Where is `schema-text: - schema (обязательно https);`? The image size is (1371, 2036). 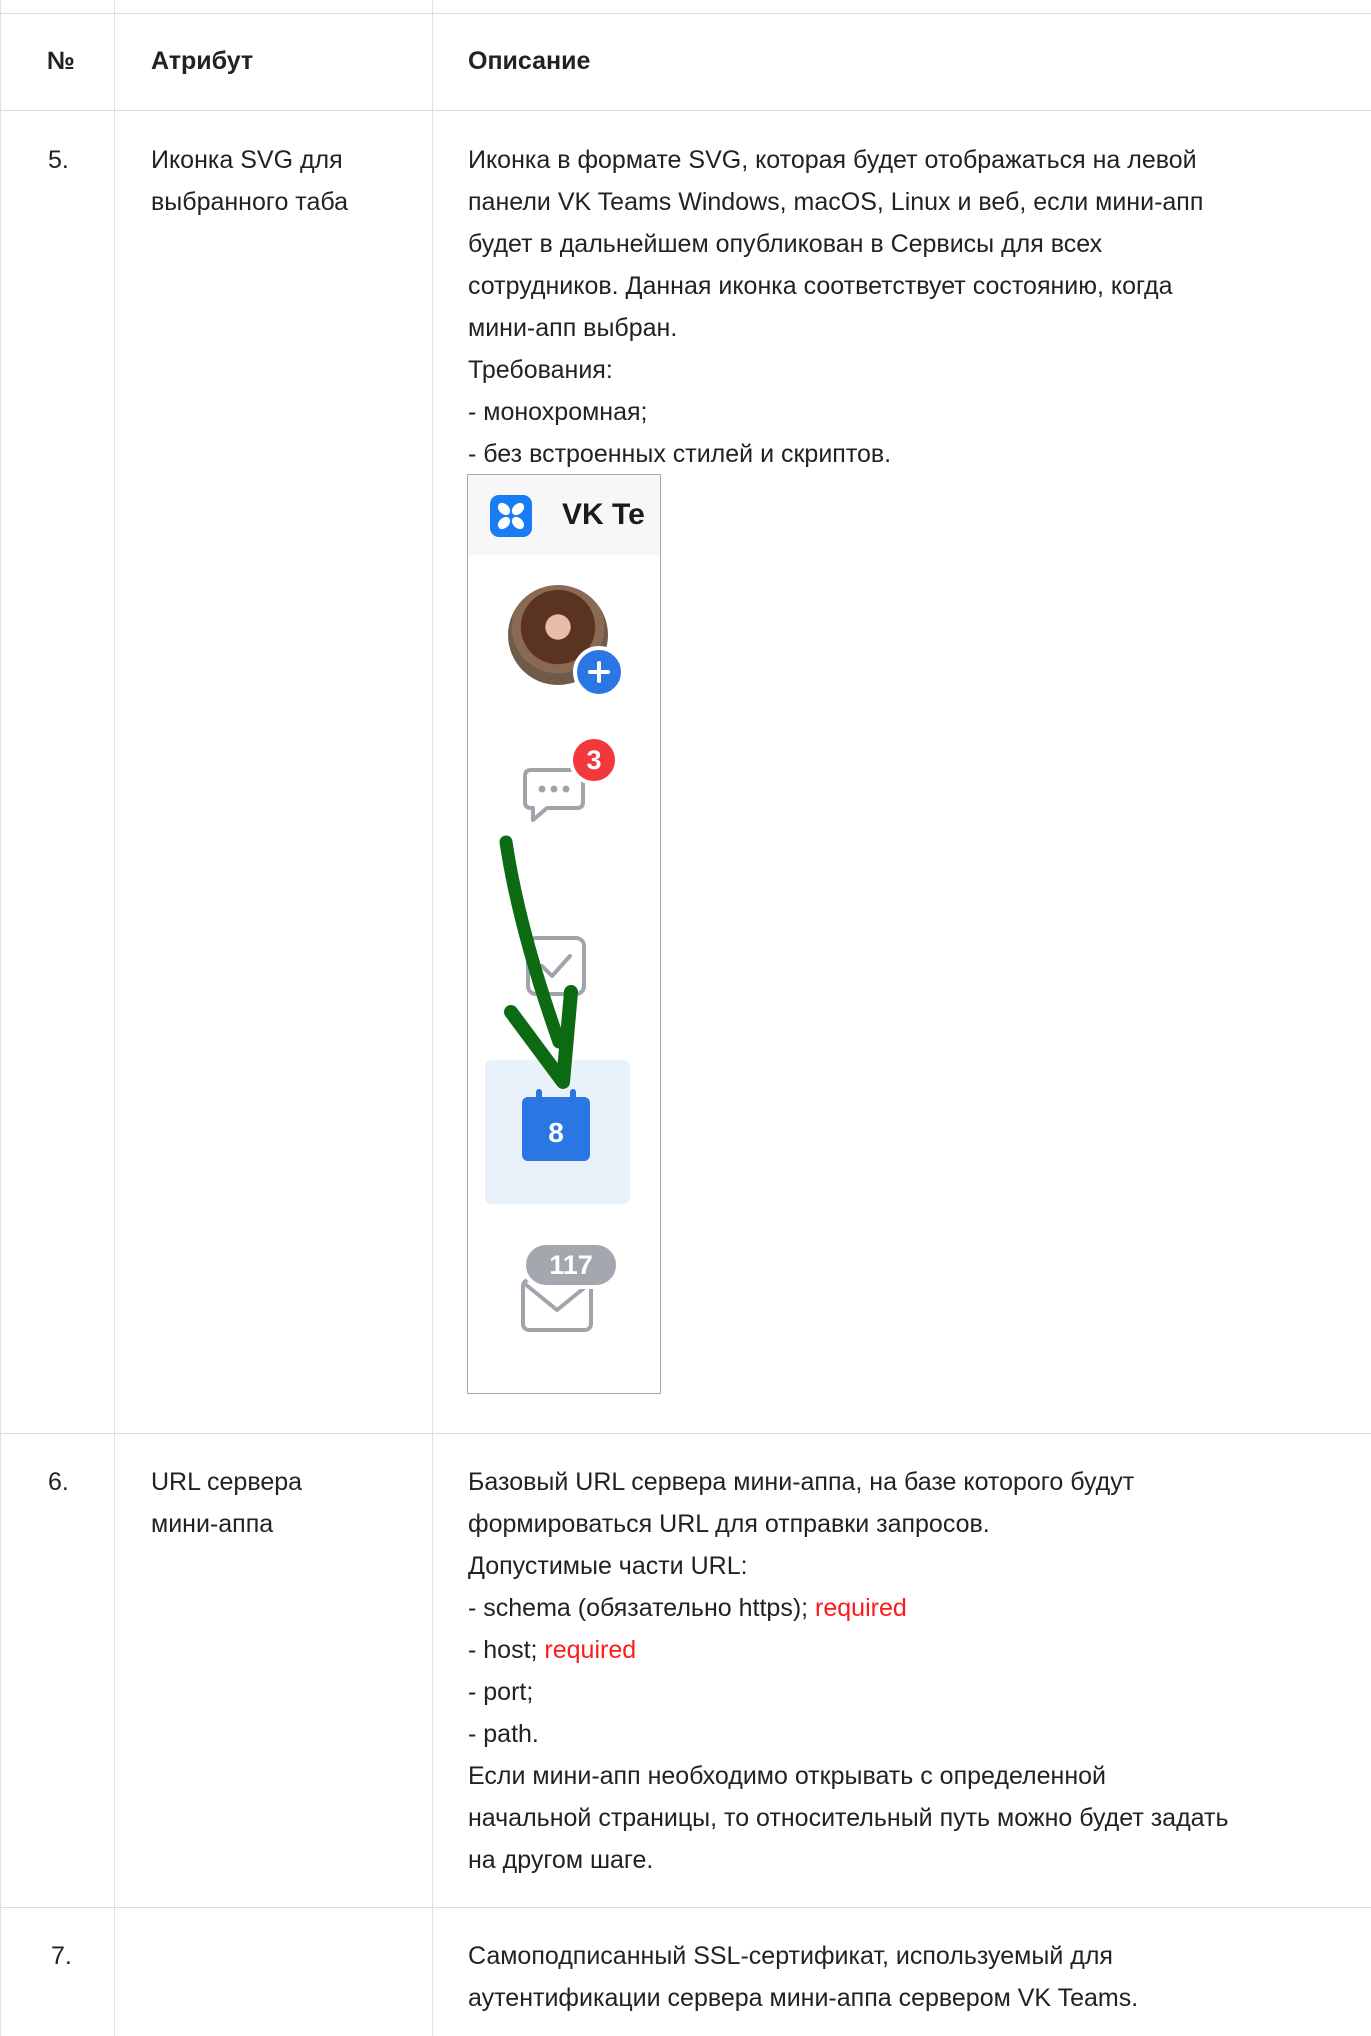
schema-text: - schema (обязательно https); is located at coordinates (642, 1608).